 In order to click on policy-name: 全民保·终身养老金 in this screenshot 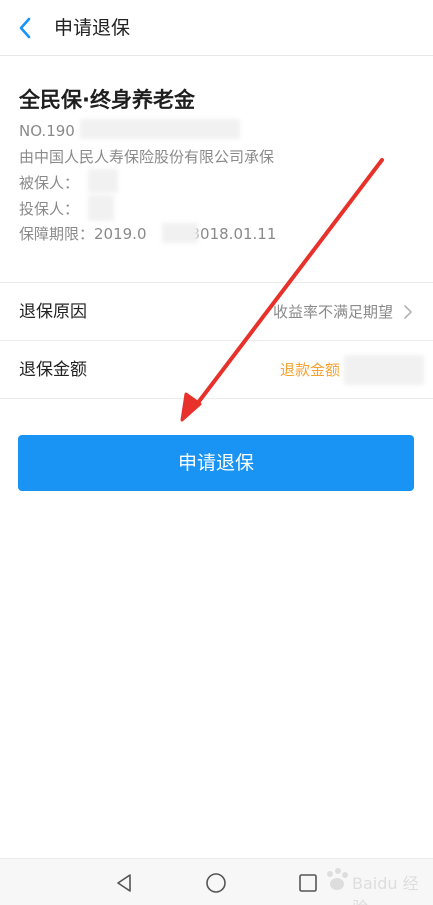, I will do `click(107, 100)`.